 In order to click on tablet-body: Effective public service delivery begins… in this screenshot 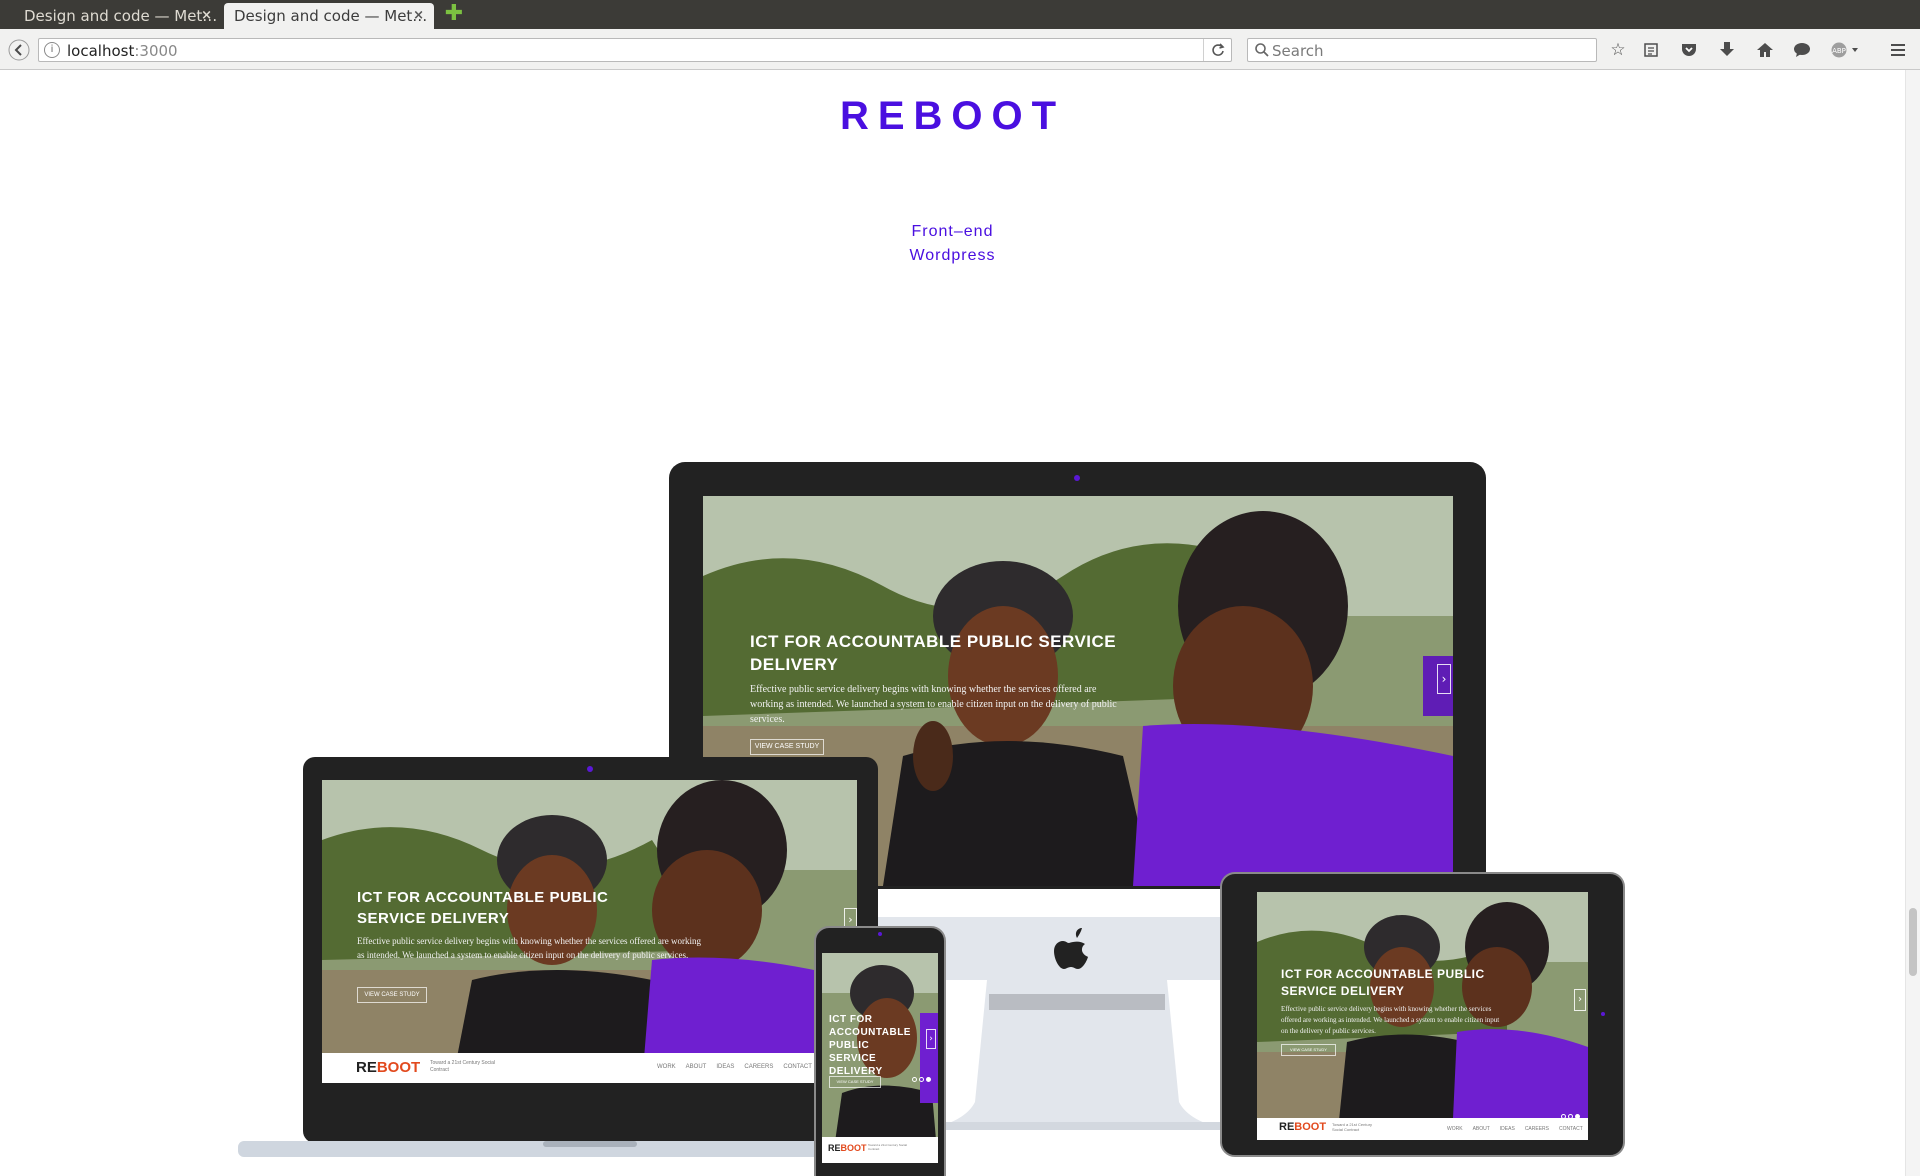, I will do `click(1390, 1020)`.